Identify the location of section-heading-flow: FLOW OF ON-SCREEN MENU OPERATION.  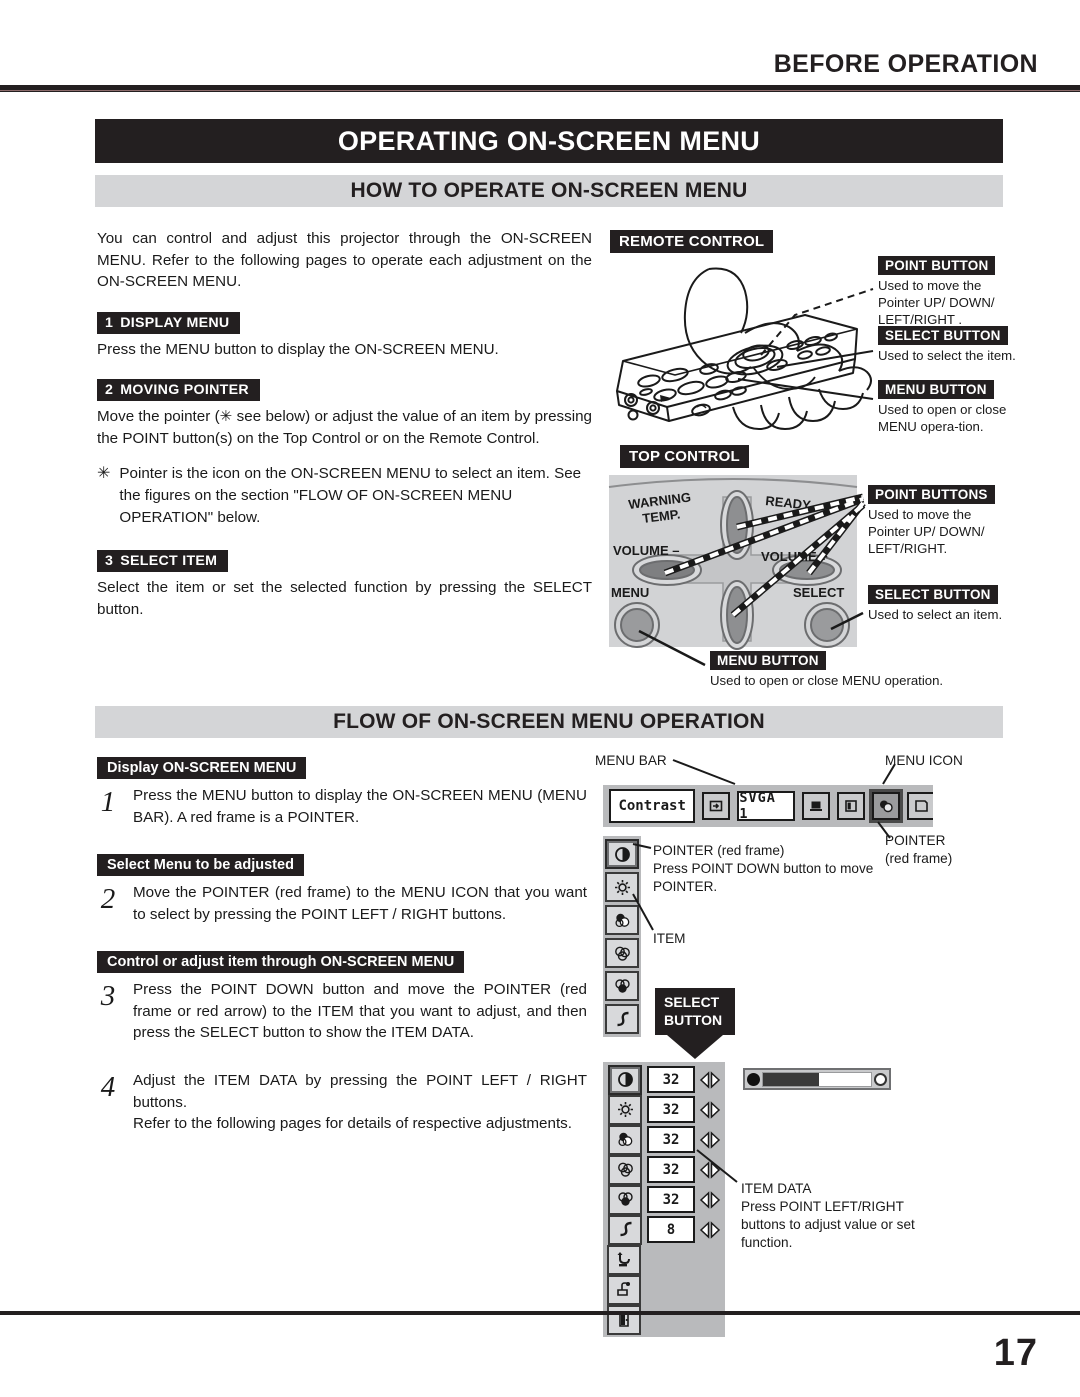
(549, 722).